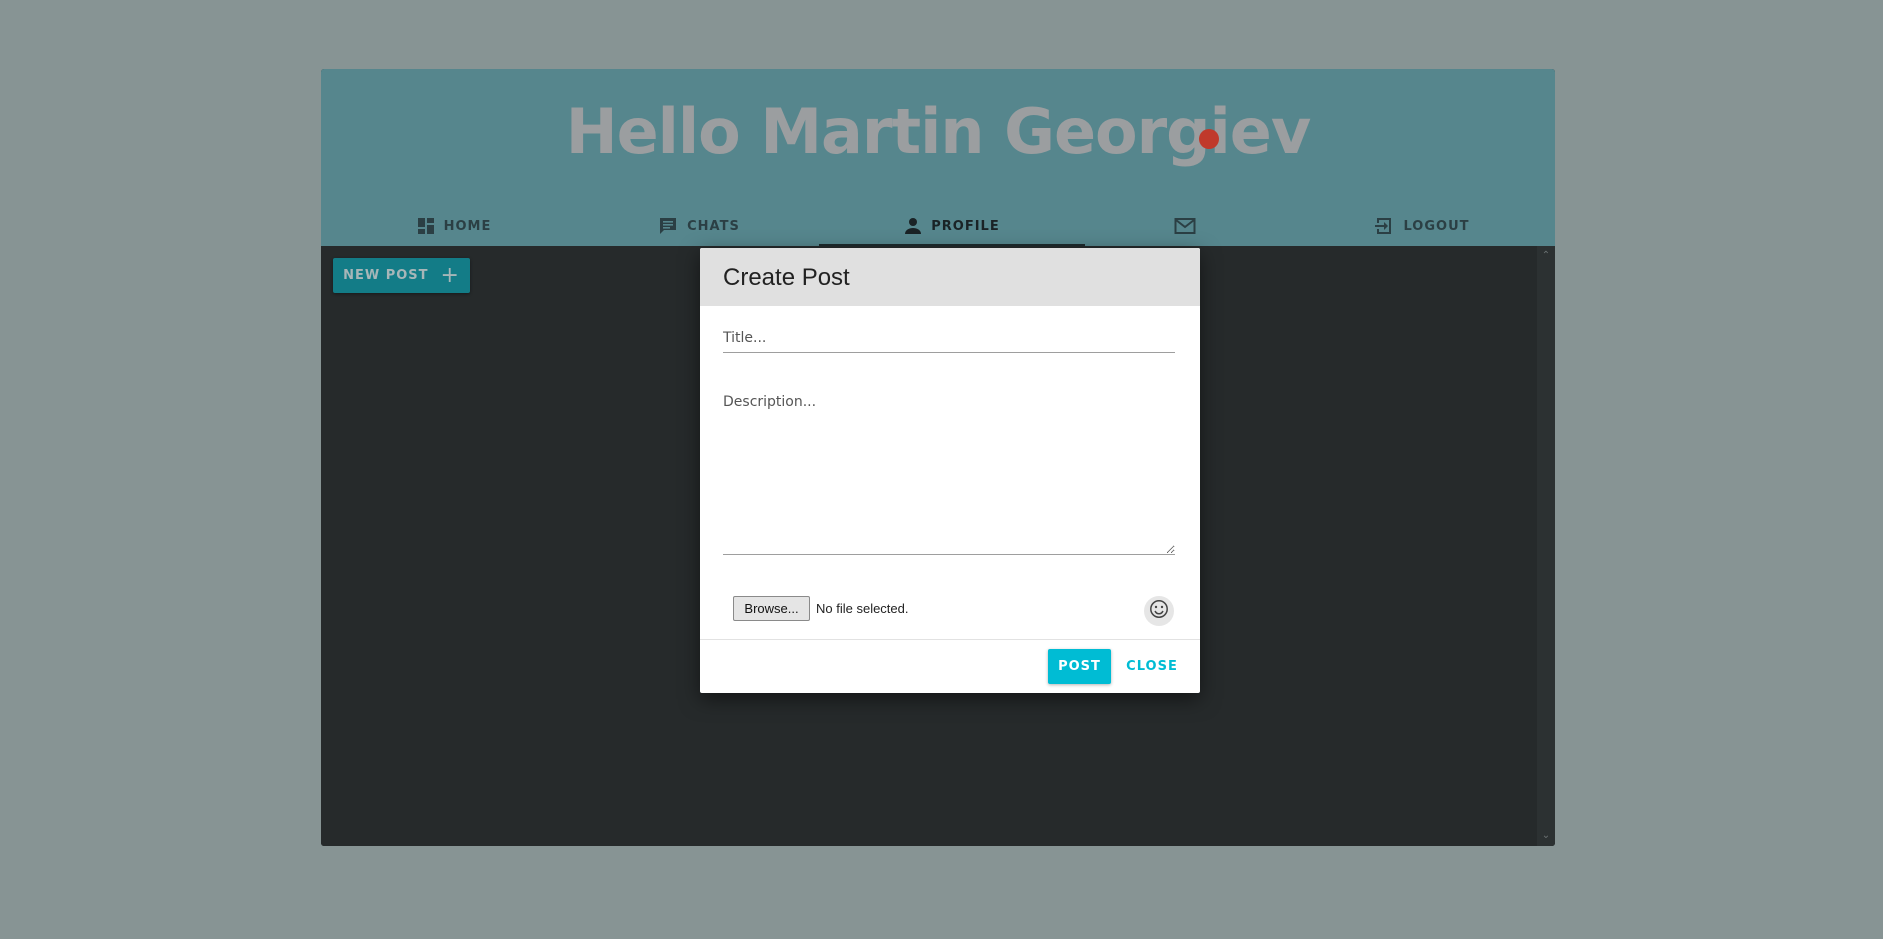  Describe the element at coordinates (1546, 546) in the screenshot. I see `vertical-scrollbar: ⌃ ⌄` at that location.